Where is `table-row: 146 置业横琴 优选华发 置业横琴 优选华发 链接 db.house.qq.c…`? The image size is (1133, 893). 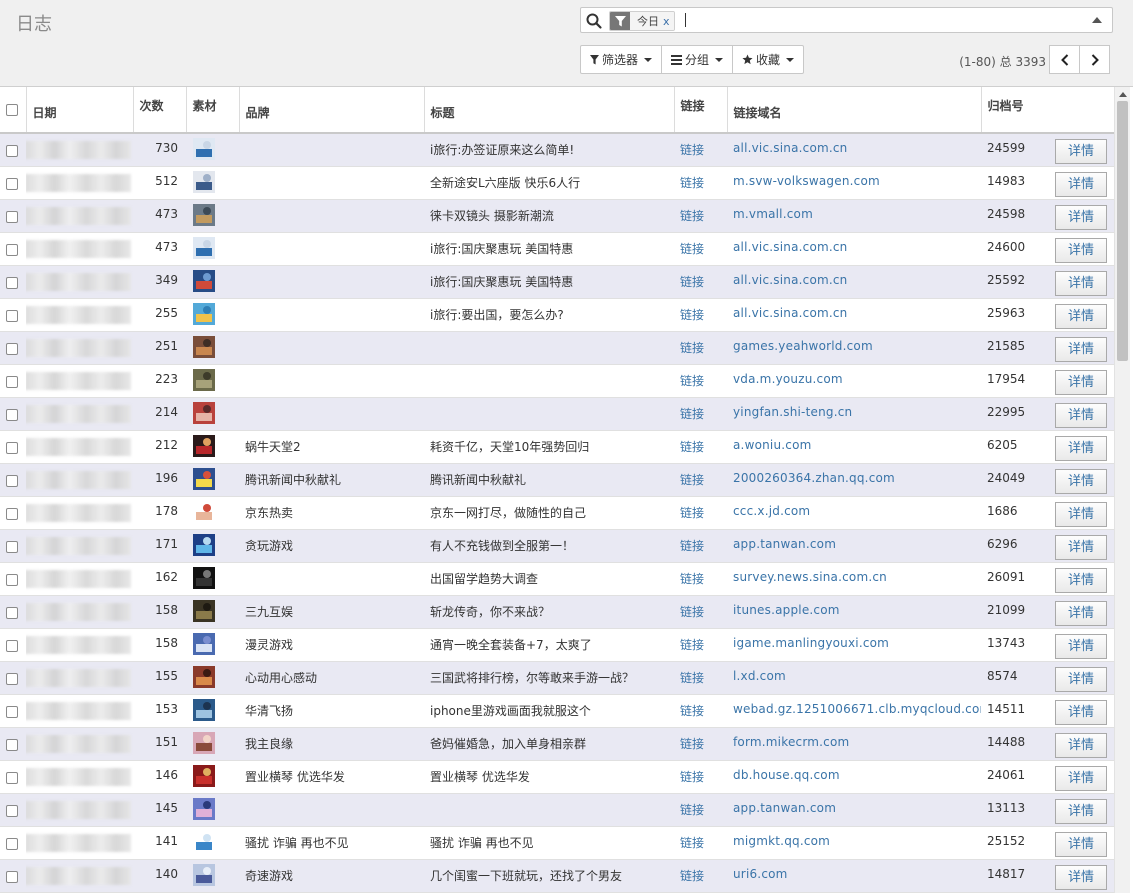 table-row: 146 置业横琴 优选华发 置业横琴 优选华发 链接 db.house.qq.c… is located at coordinates (557, 777).